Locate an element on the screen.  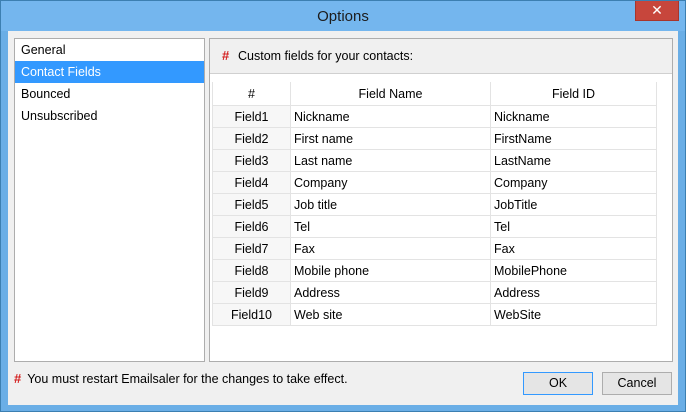
field-id-cell: JobTitle is located at coordinates (573, 204).